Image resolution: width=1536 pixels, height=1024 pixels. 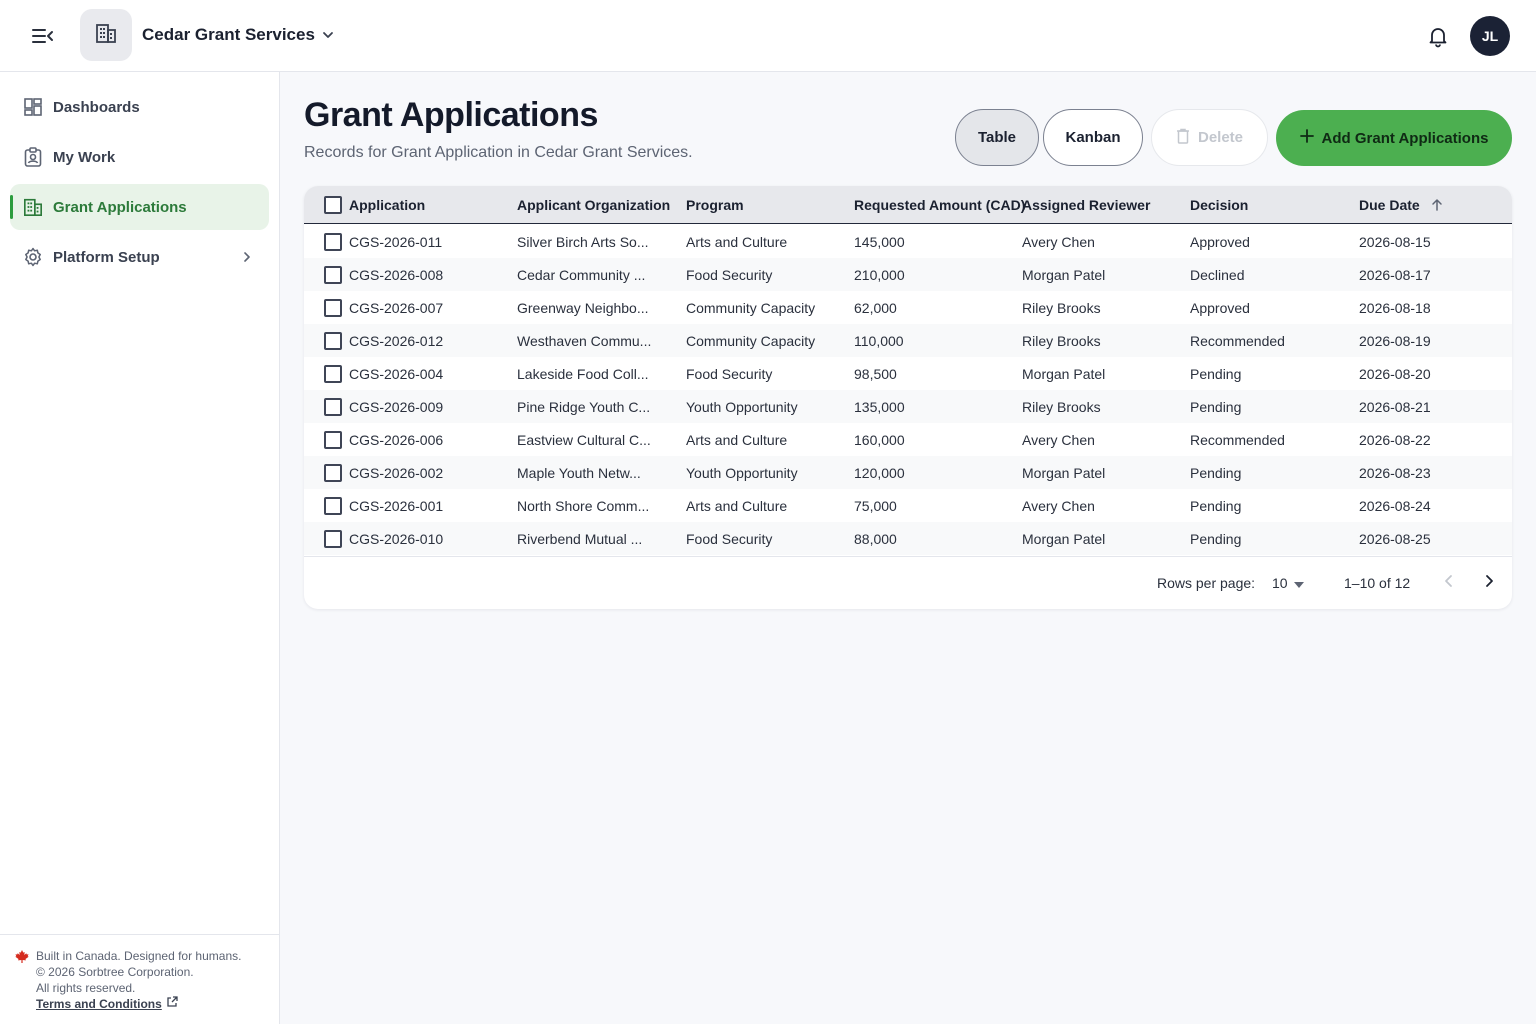 I want to click on column-header: Requested Amount (CAD), so click(x=939, y=205).